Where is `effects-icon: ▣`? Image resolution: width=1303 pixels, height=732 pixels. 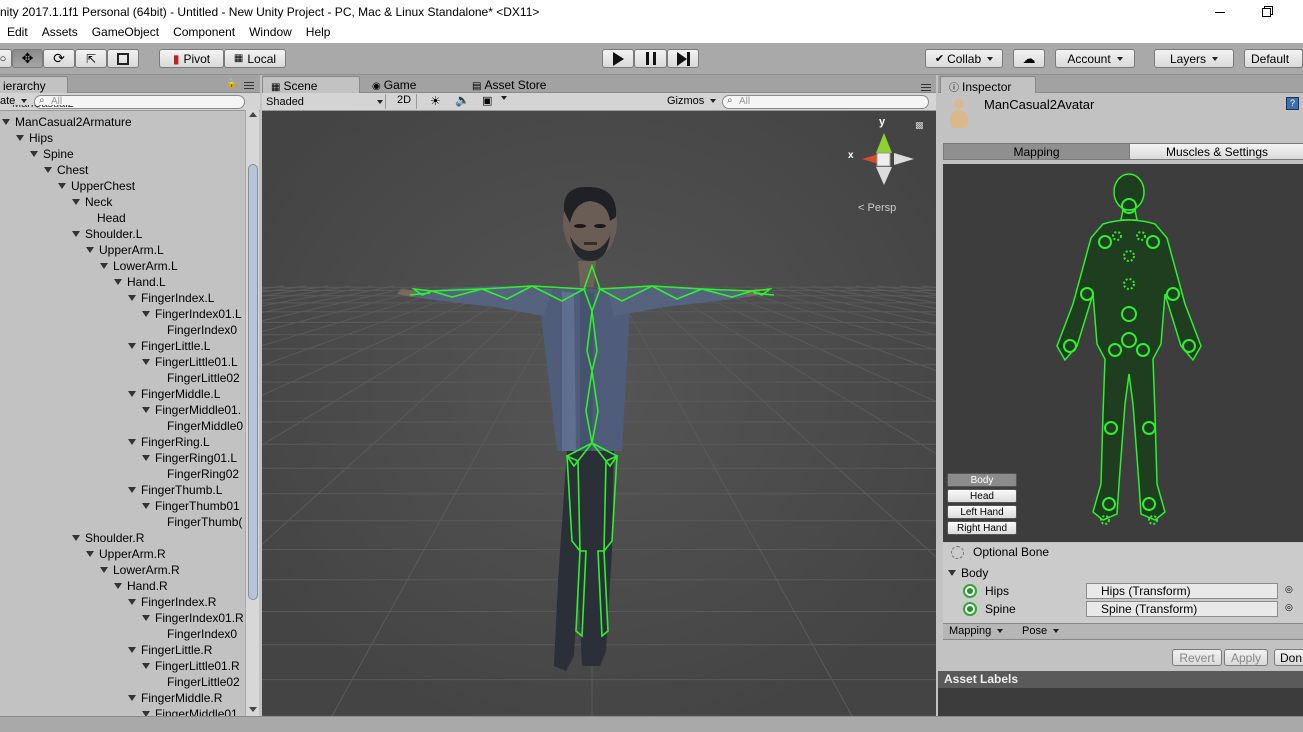 effects-icon: ▣ is located at coordinates (487, 100).